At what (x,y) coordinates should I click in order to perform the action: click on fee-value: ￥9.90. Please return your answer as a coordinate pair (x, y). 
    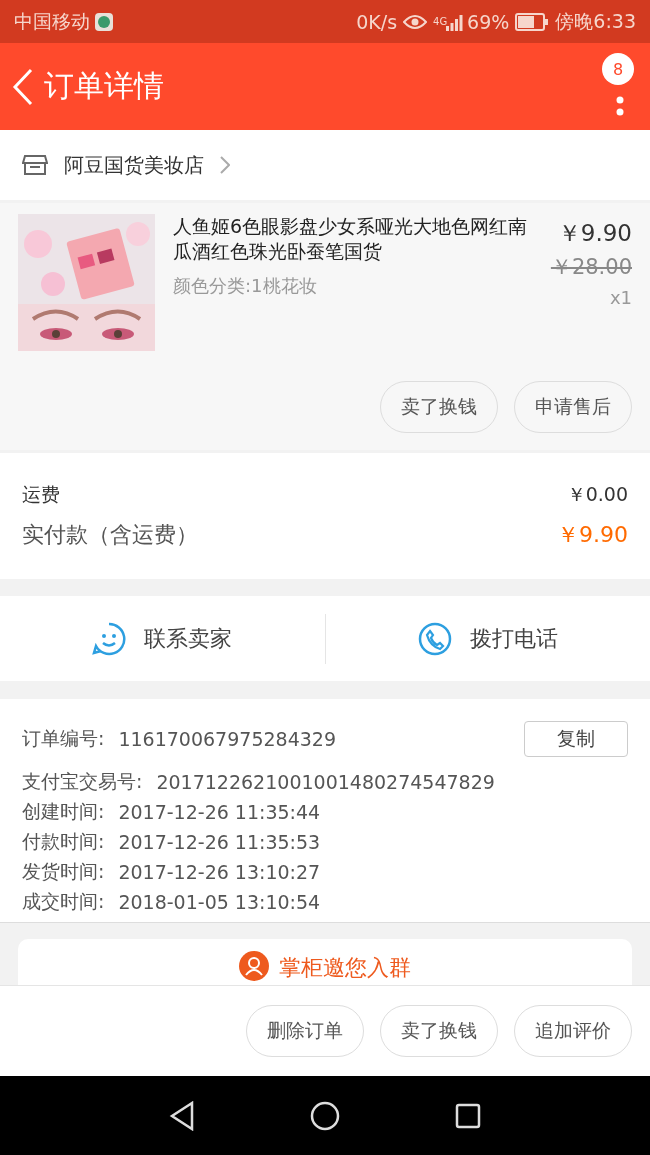
    Looking at the image, I should click on (592, 535).